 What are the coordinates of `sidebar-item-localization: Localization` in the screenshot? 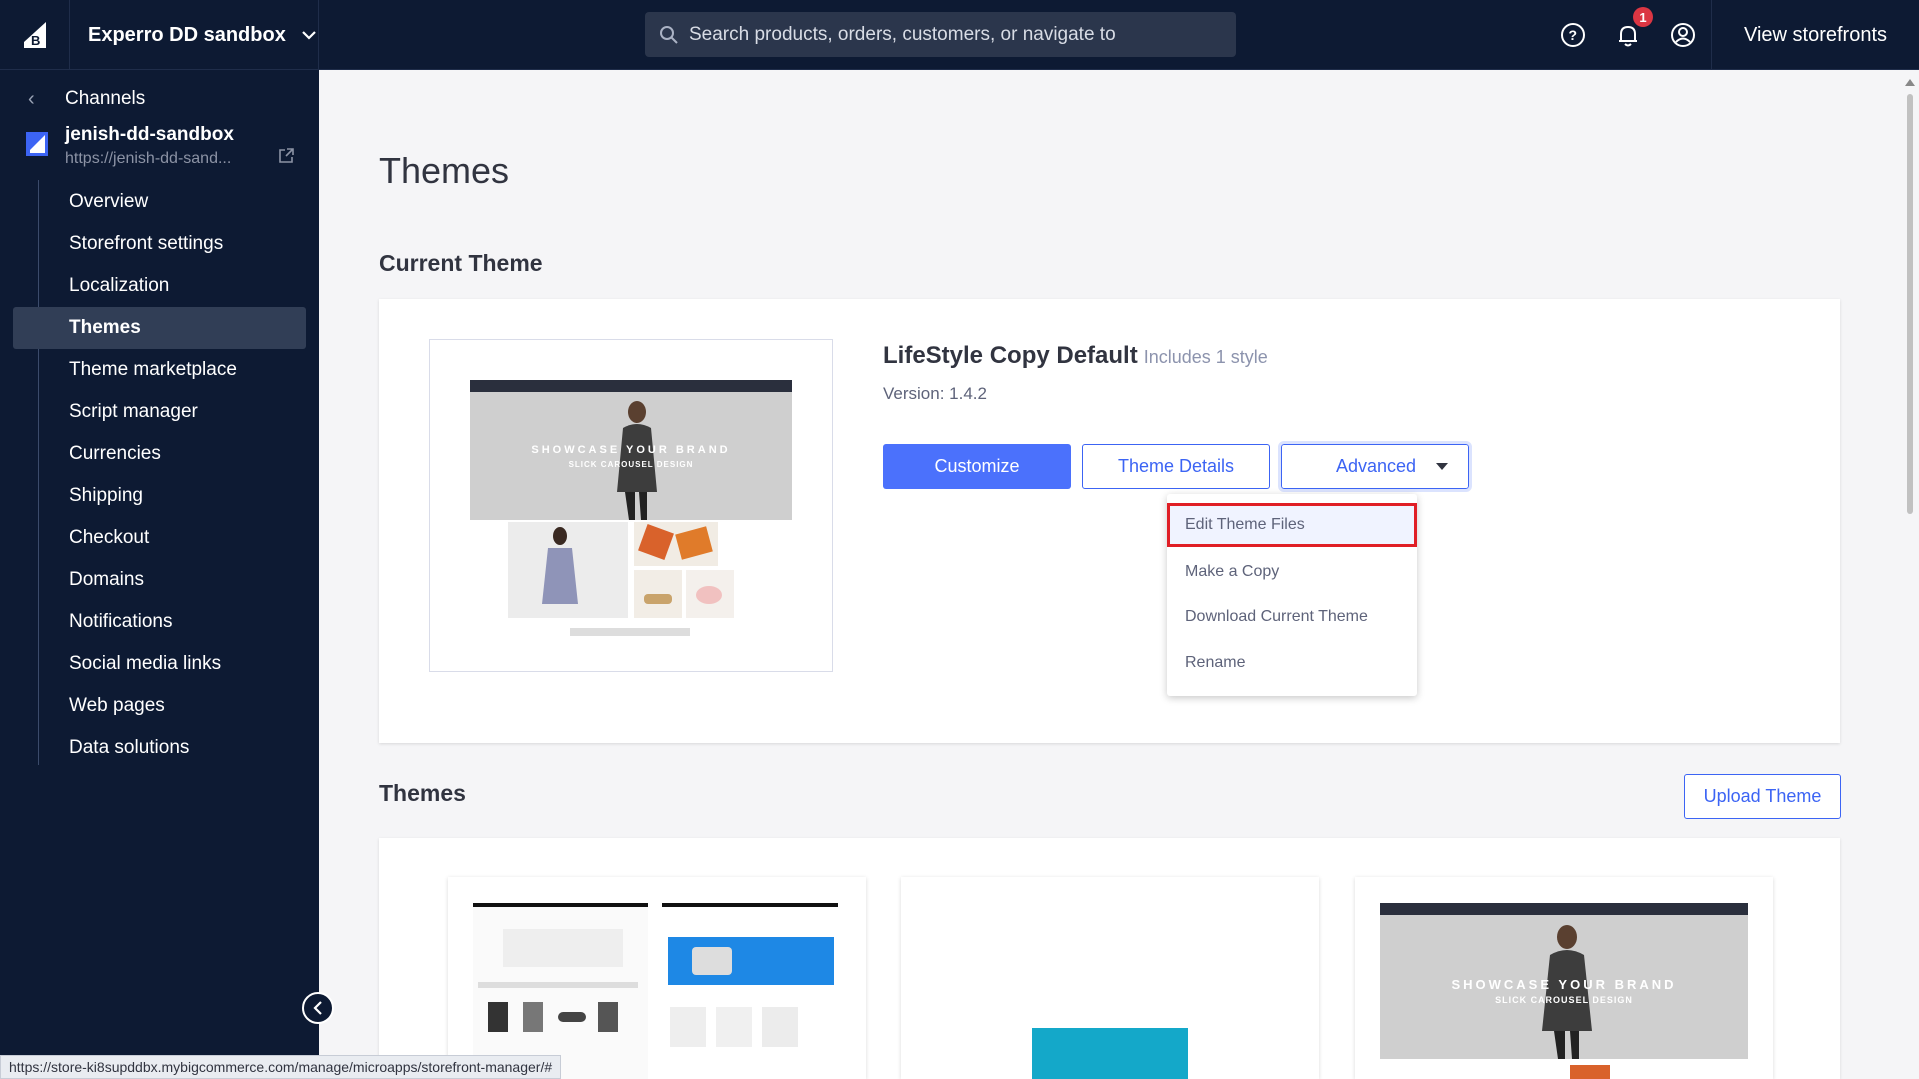 It's located at (159, 286).